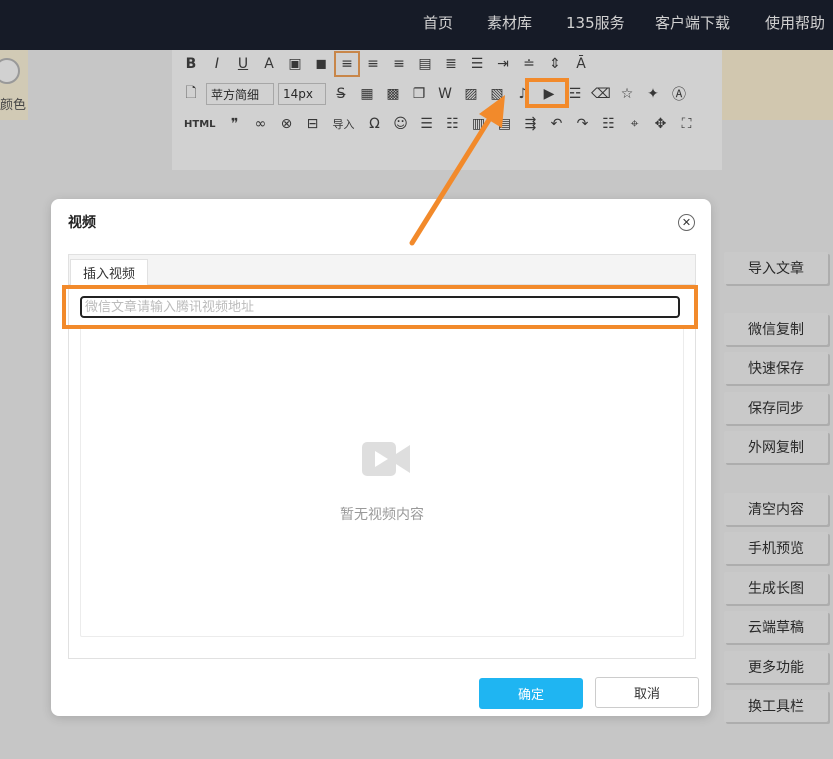 This screenshot has height=759, width=833. Describe the element at coordinates (382, 270) in the screenshot. I see `tab-bar: 插入视频` at that location.